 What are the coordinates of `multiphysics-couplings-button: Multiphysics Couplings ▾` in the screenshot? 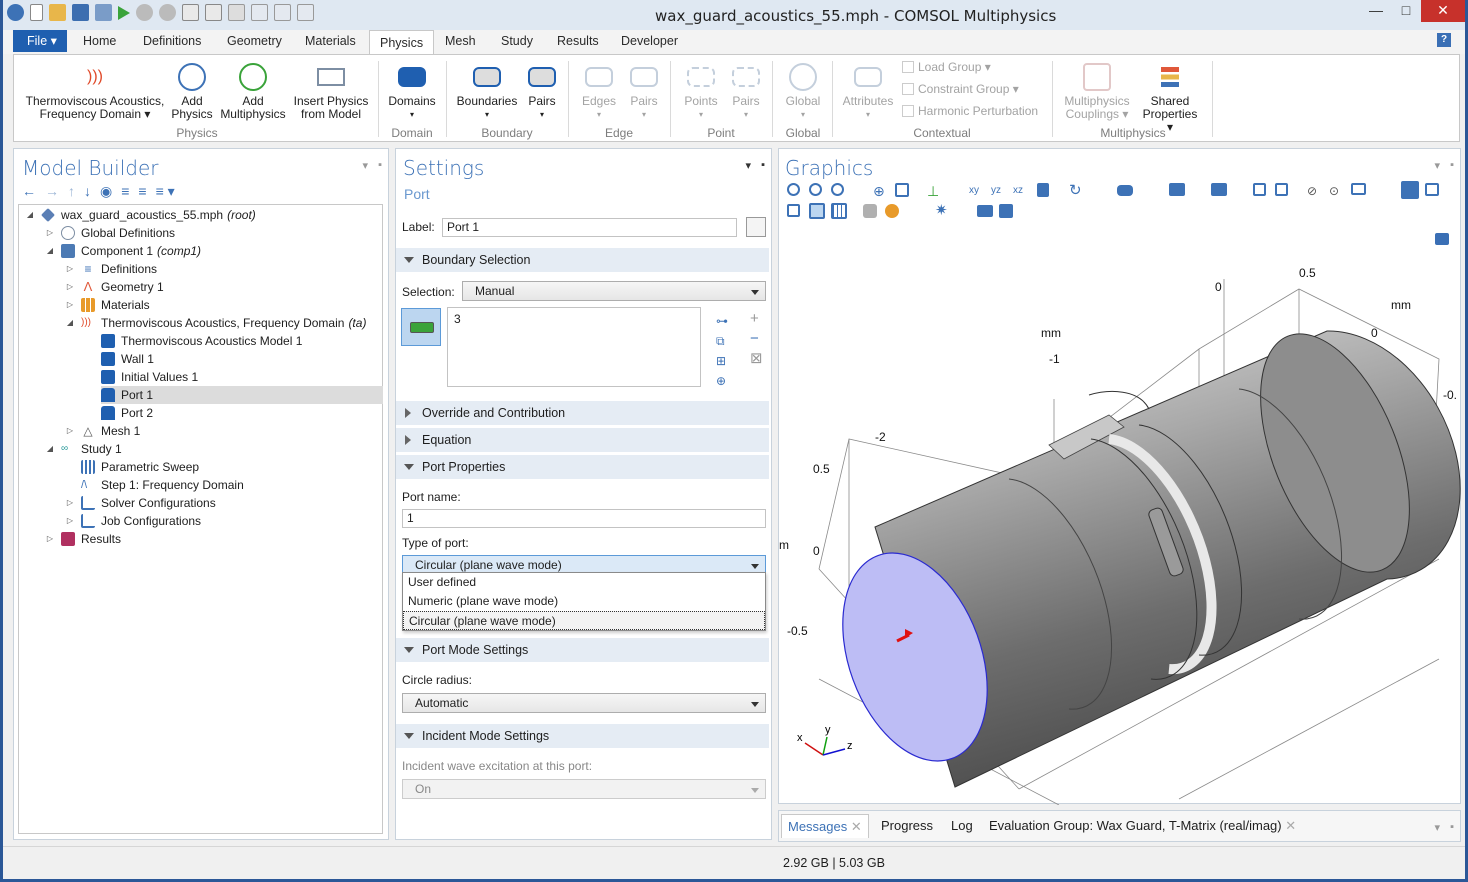 It's located at (1097, 92).